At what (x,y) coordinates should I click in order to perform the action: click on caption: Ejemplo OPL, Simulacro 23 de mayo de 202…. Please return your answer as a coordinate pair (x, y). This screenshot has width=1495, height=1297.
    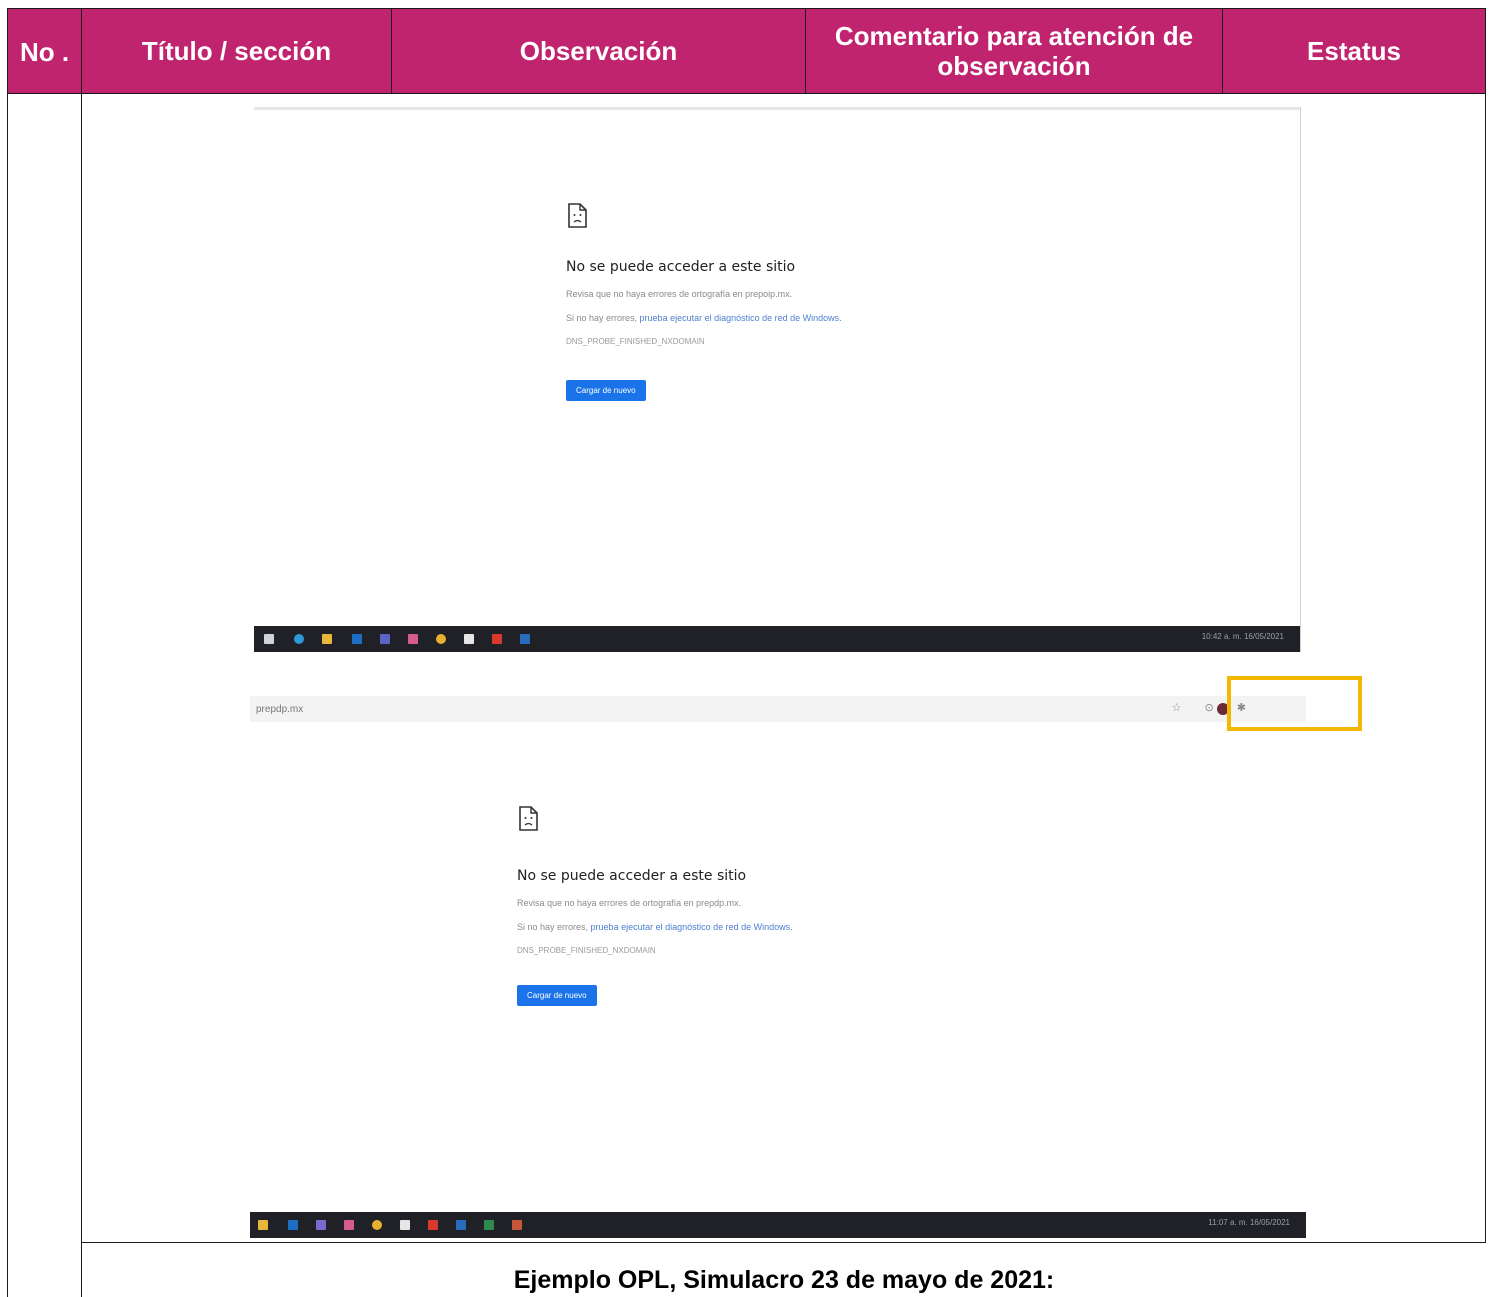
    Looking at the image, I should click on (784, 1280).